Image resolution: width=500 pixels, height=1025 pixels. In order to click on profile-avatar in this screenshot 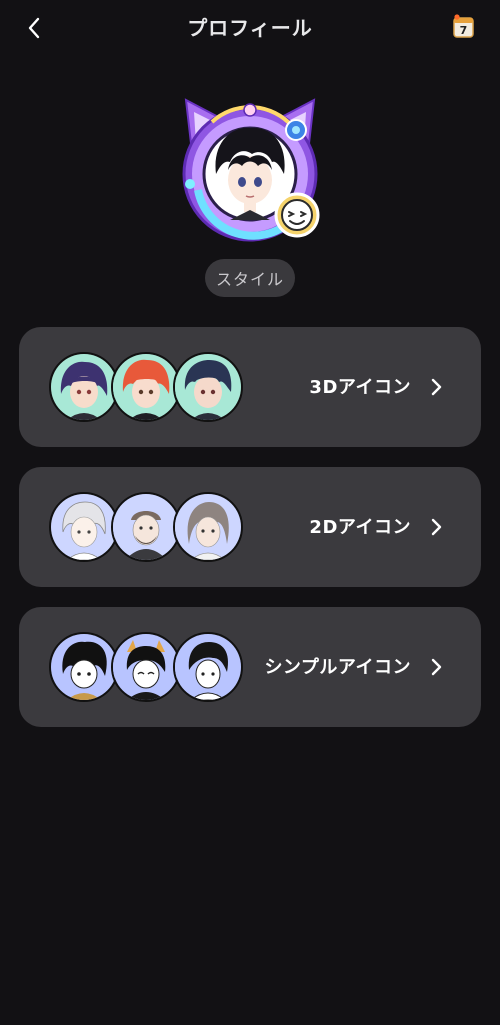, I will do `click(250, 170)`.